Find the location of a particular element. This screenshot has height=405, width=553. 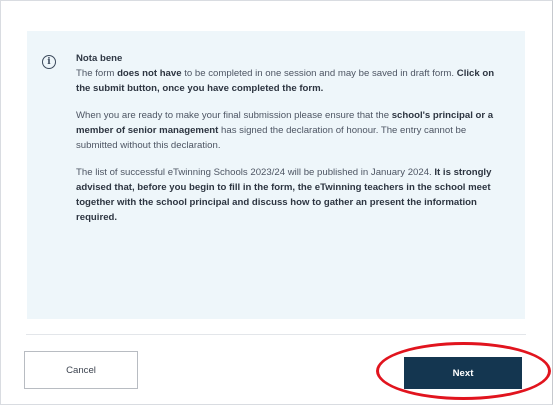

cancel-button: Cancel is located at coordinates (81, 370).